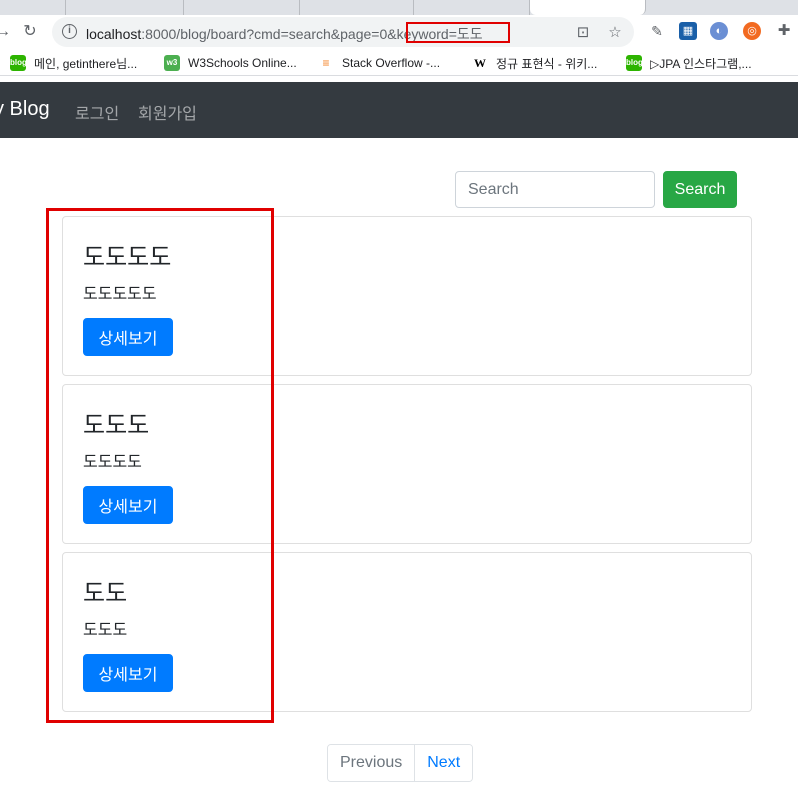 This screenshot has width=798, height=806. I want to click on url-host: localhost, so click(114, 34).